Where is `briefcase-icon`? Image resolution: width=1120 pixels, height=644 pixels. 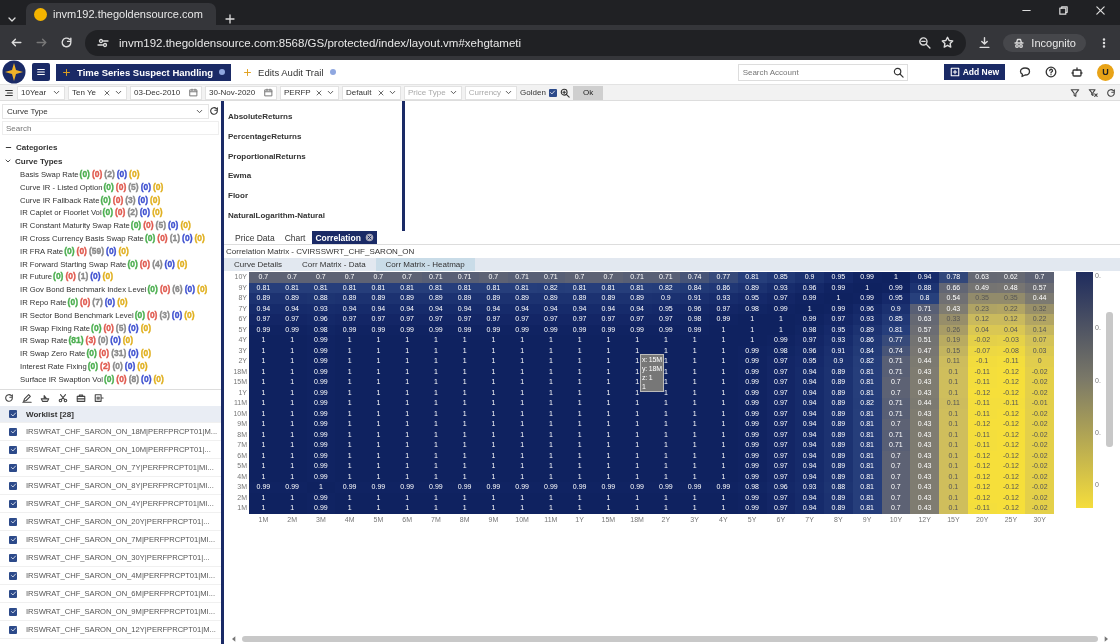 briefcase-icon is located at coordinates (81, 398).